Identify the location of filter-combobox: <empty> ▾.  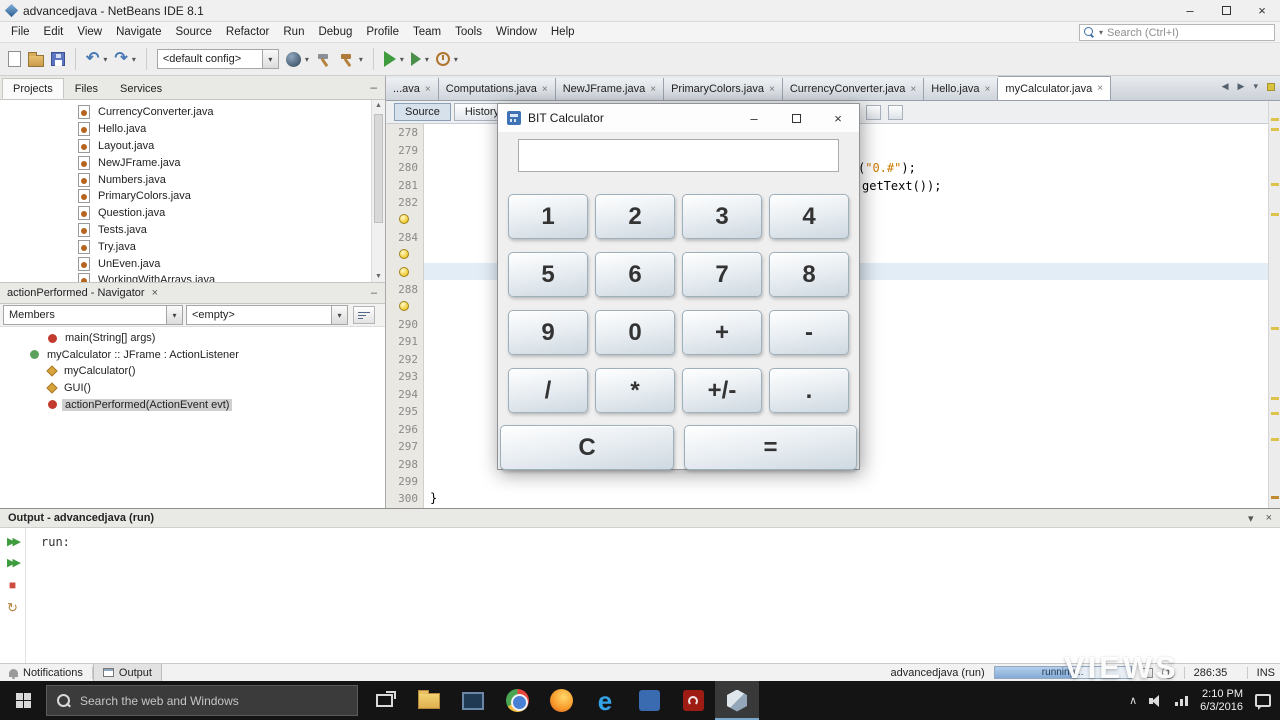
(267, 315).